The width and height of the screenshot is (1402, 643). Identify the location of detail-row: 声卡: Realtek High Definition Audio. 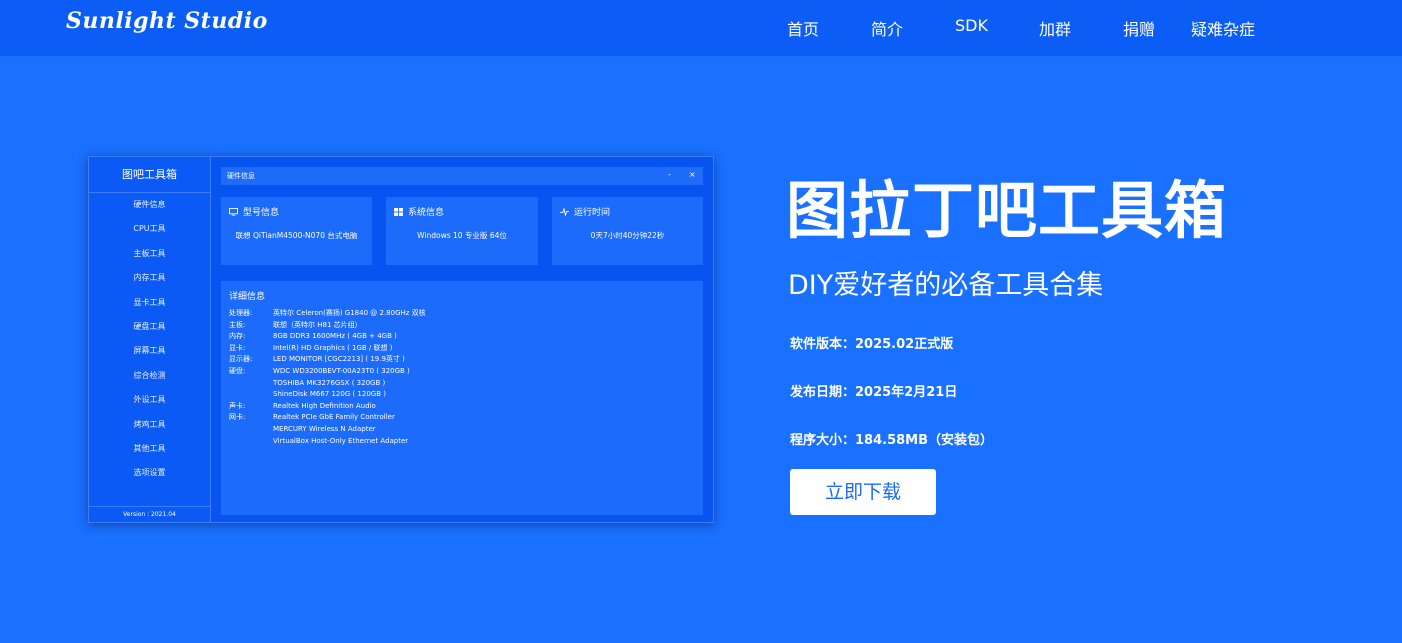
(464, 407).